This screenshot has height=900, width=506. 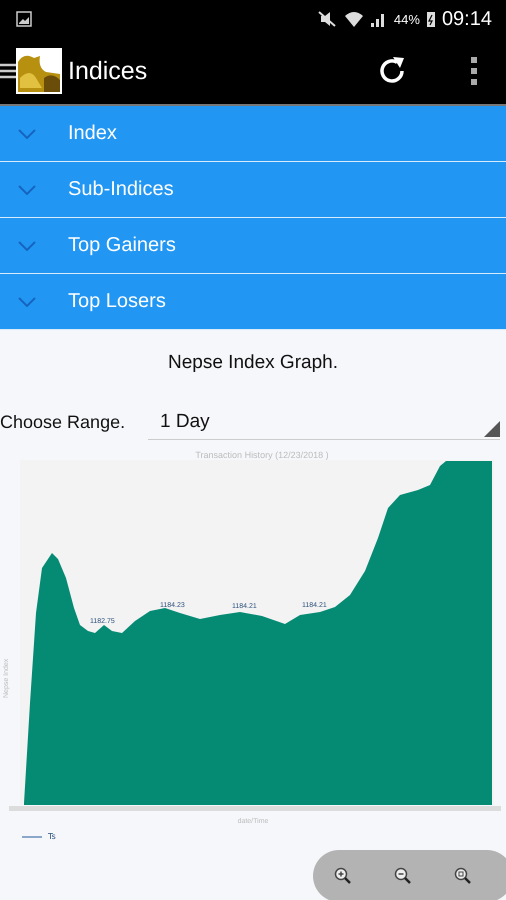 What do you see at coordinates (431, 19) in the screenshot?
I see `battery-icon` at bounding box center [431, 19].